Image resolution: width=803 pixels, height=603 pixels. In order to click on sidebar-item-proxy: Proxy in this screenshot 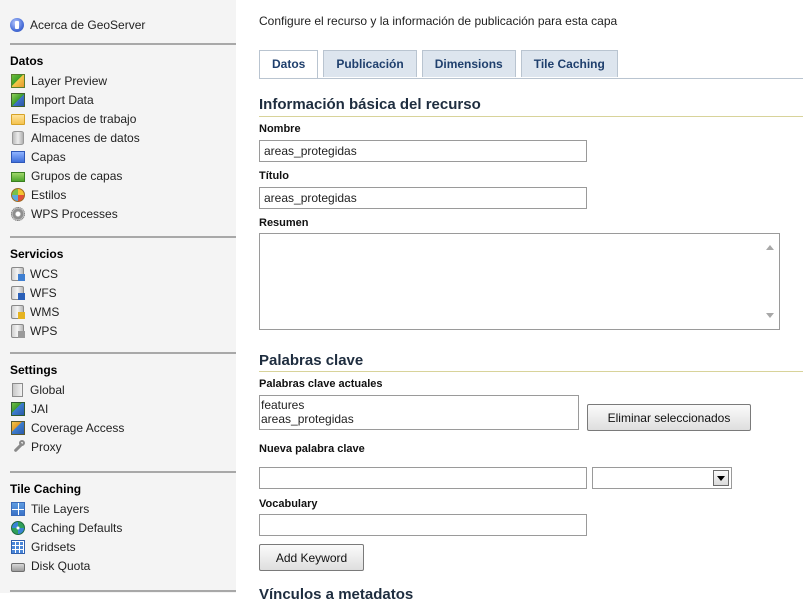, I will do `click(122, 446)`.